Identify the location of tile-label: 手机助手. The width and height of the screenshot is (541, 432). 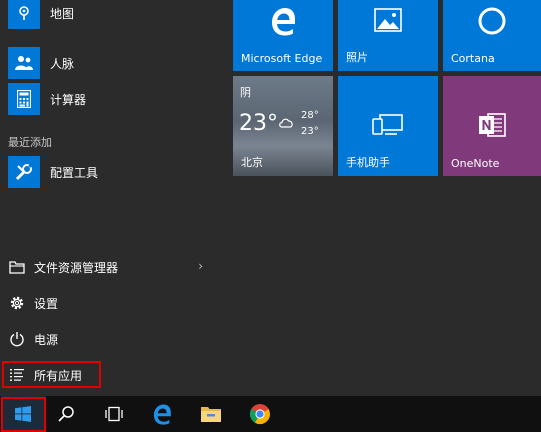
(368, 162).